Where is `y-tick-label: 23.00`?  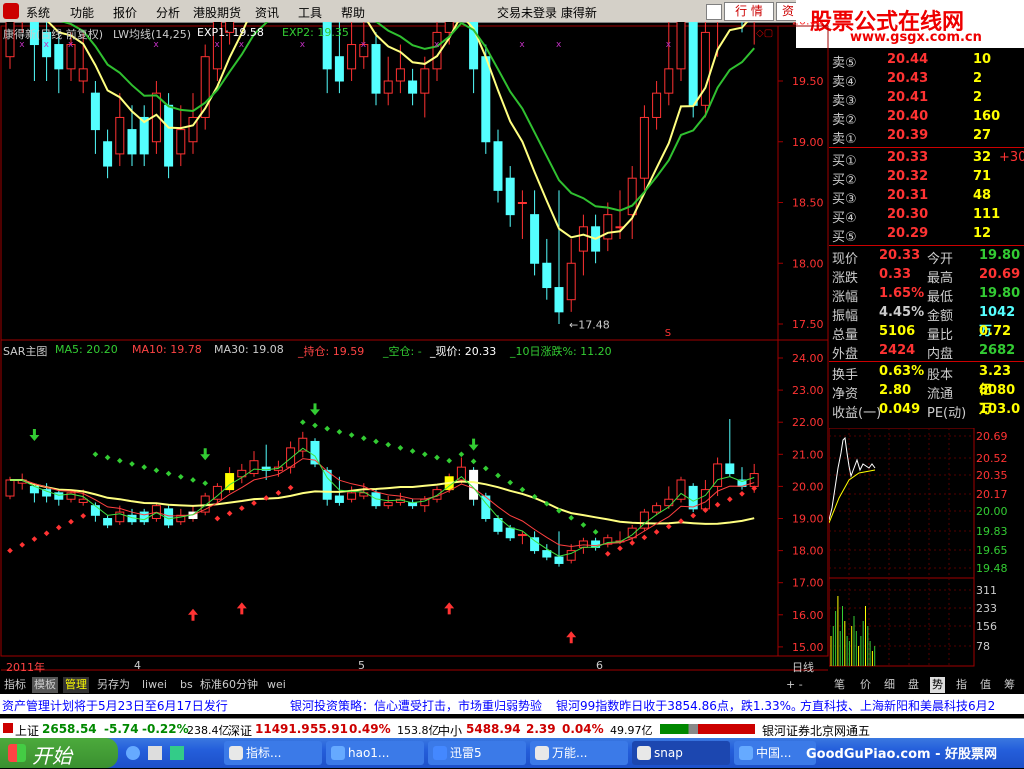 y-tick-label: 23.00 is located at coordinates (808, 390).